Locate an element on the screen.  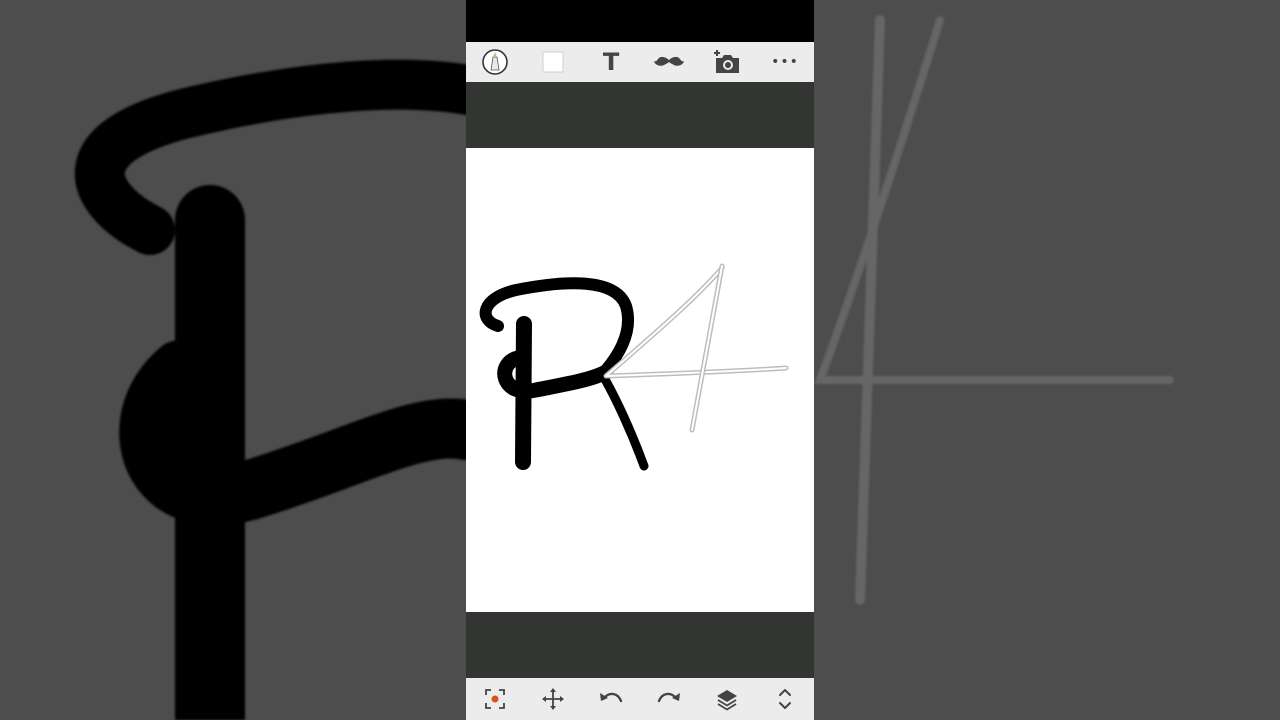
selection-button is located at coordinates (495, 699).